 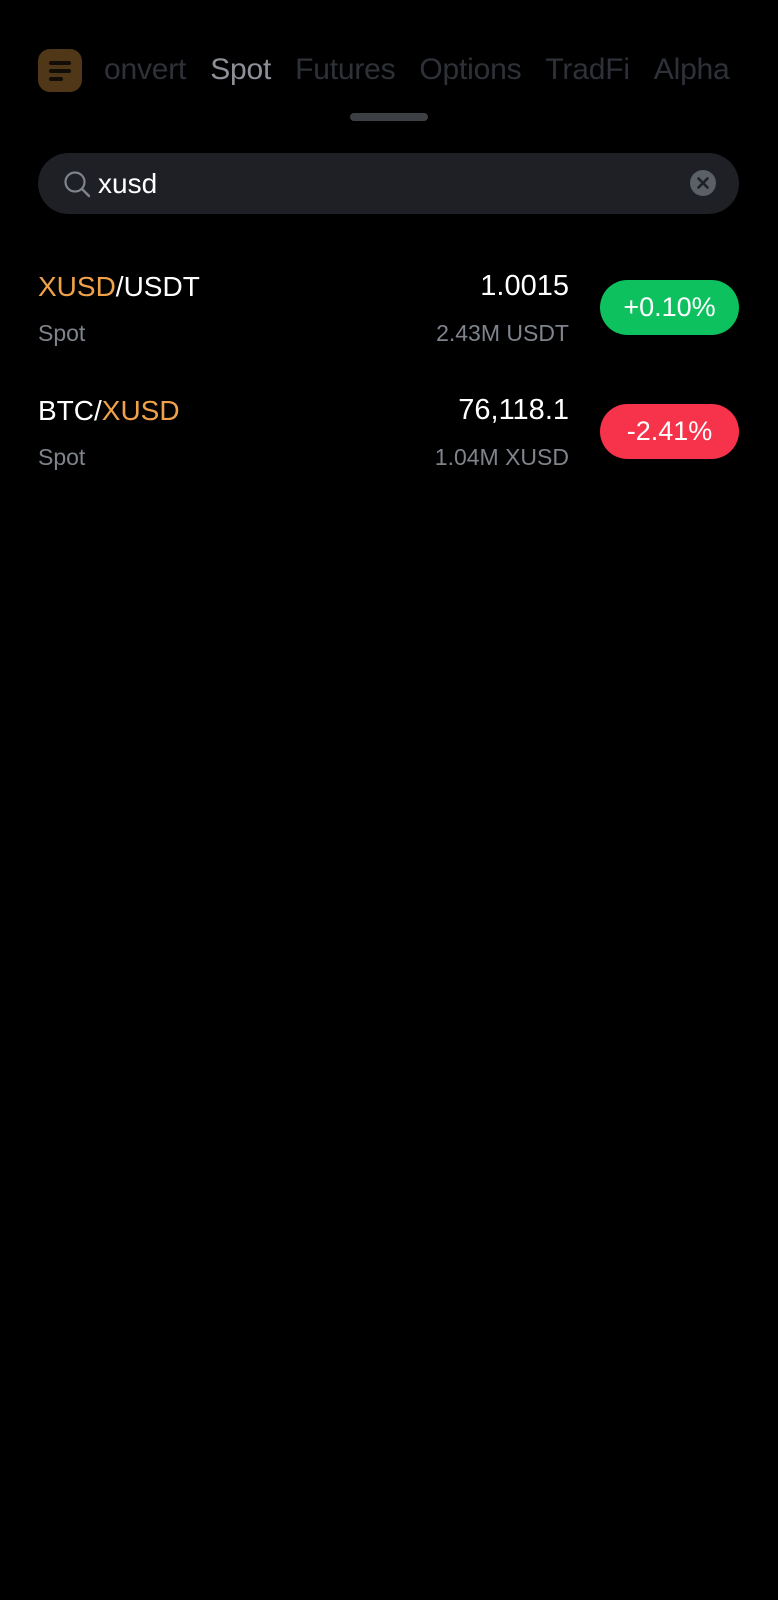 What do you see at coordinates (77, 286) in the screenshot?
I see `pair-base: XUSD` at bounding box center [77, 286].